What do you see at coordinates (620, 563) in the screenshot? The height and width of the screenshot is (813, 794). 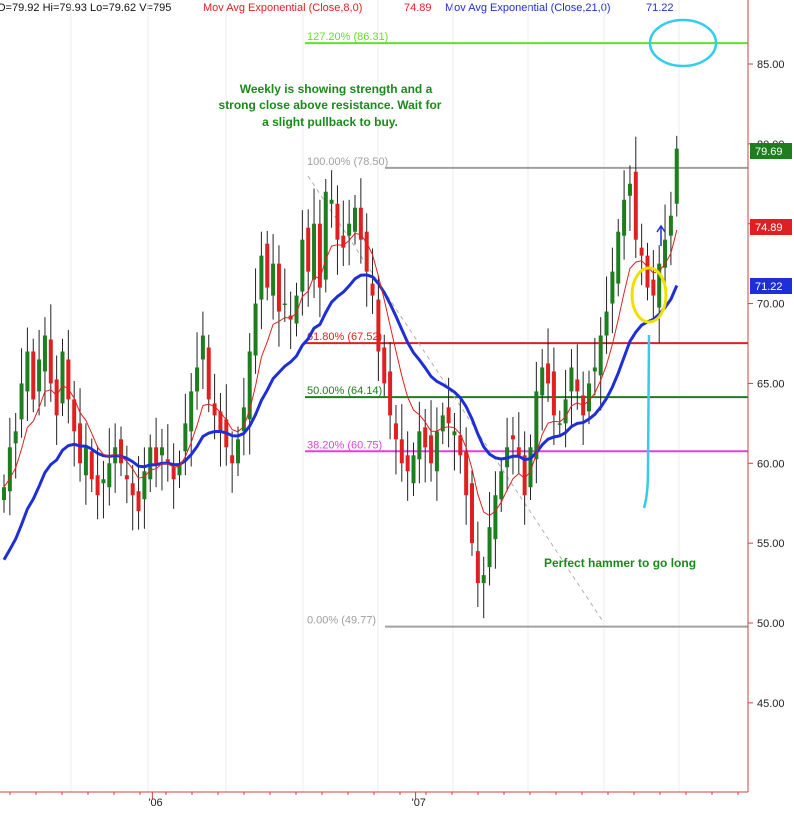 I see `hammer-annotation: Perfect hammer to go long` at bounding box center [620, 563].